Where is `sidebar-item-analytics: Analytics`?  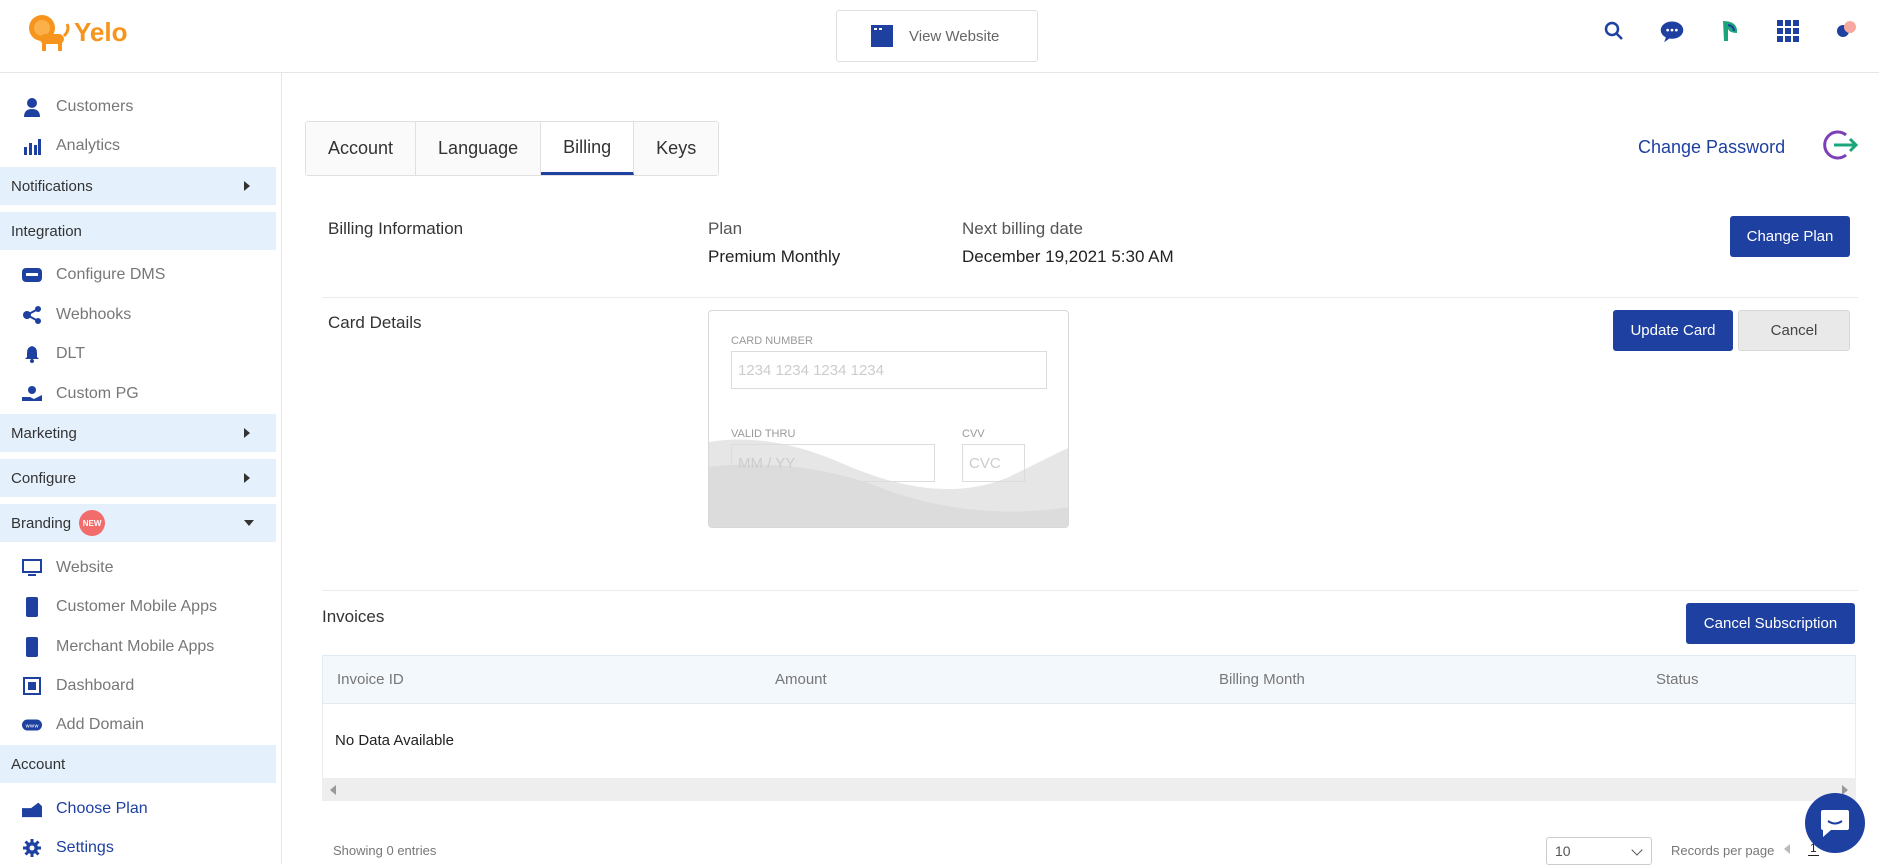 sidebar-item-analytics: Analytics is located at coordinates (138, 146).